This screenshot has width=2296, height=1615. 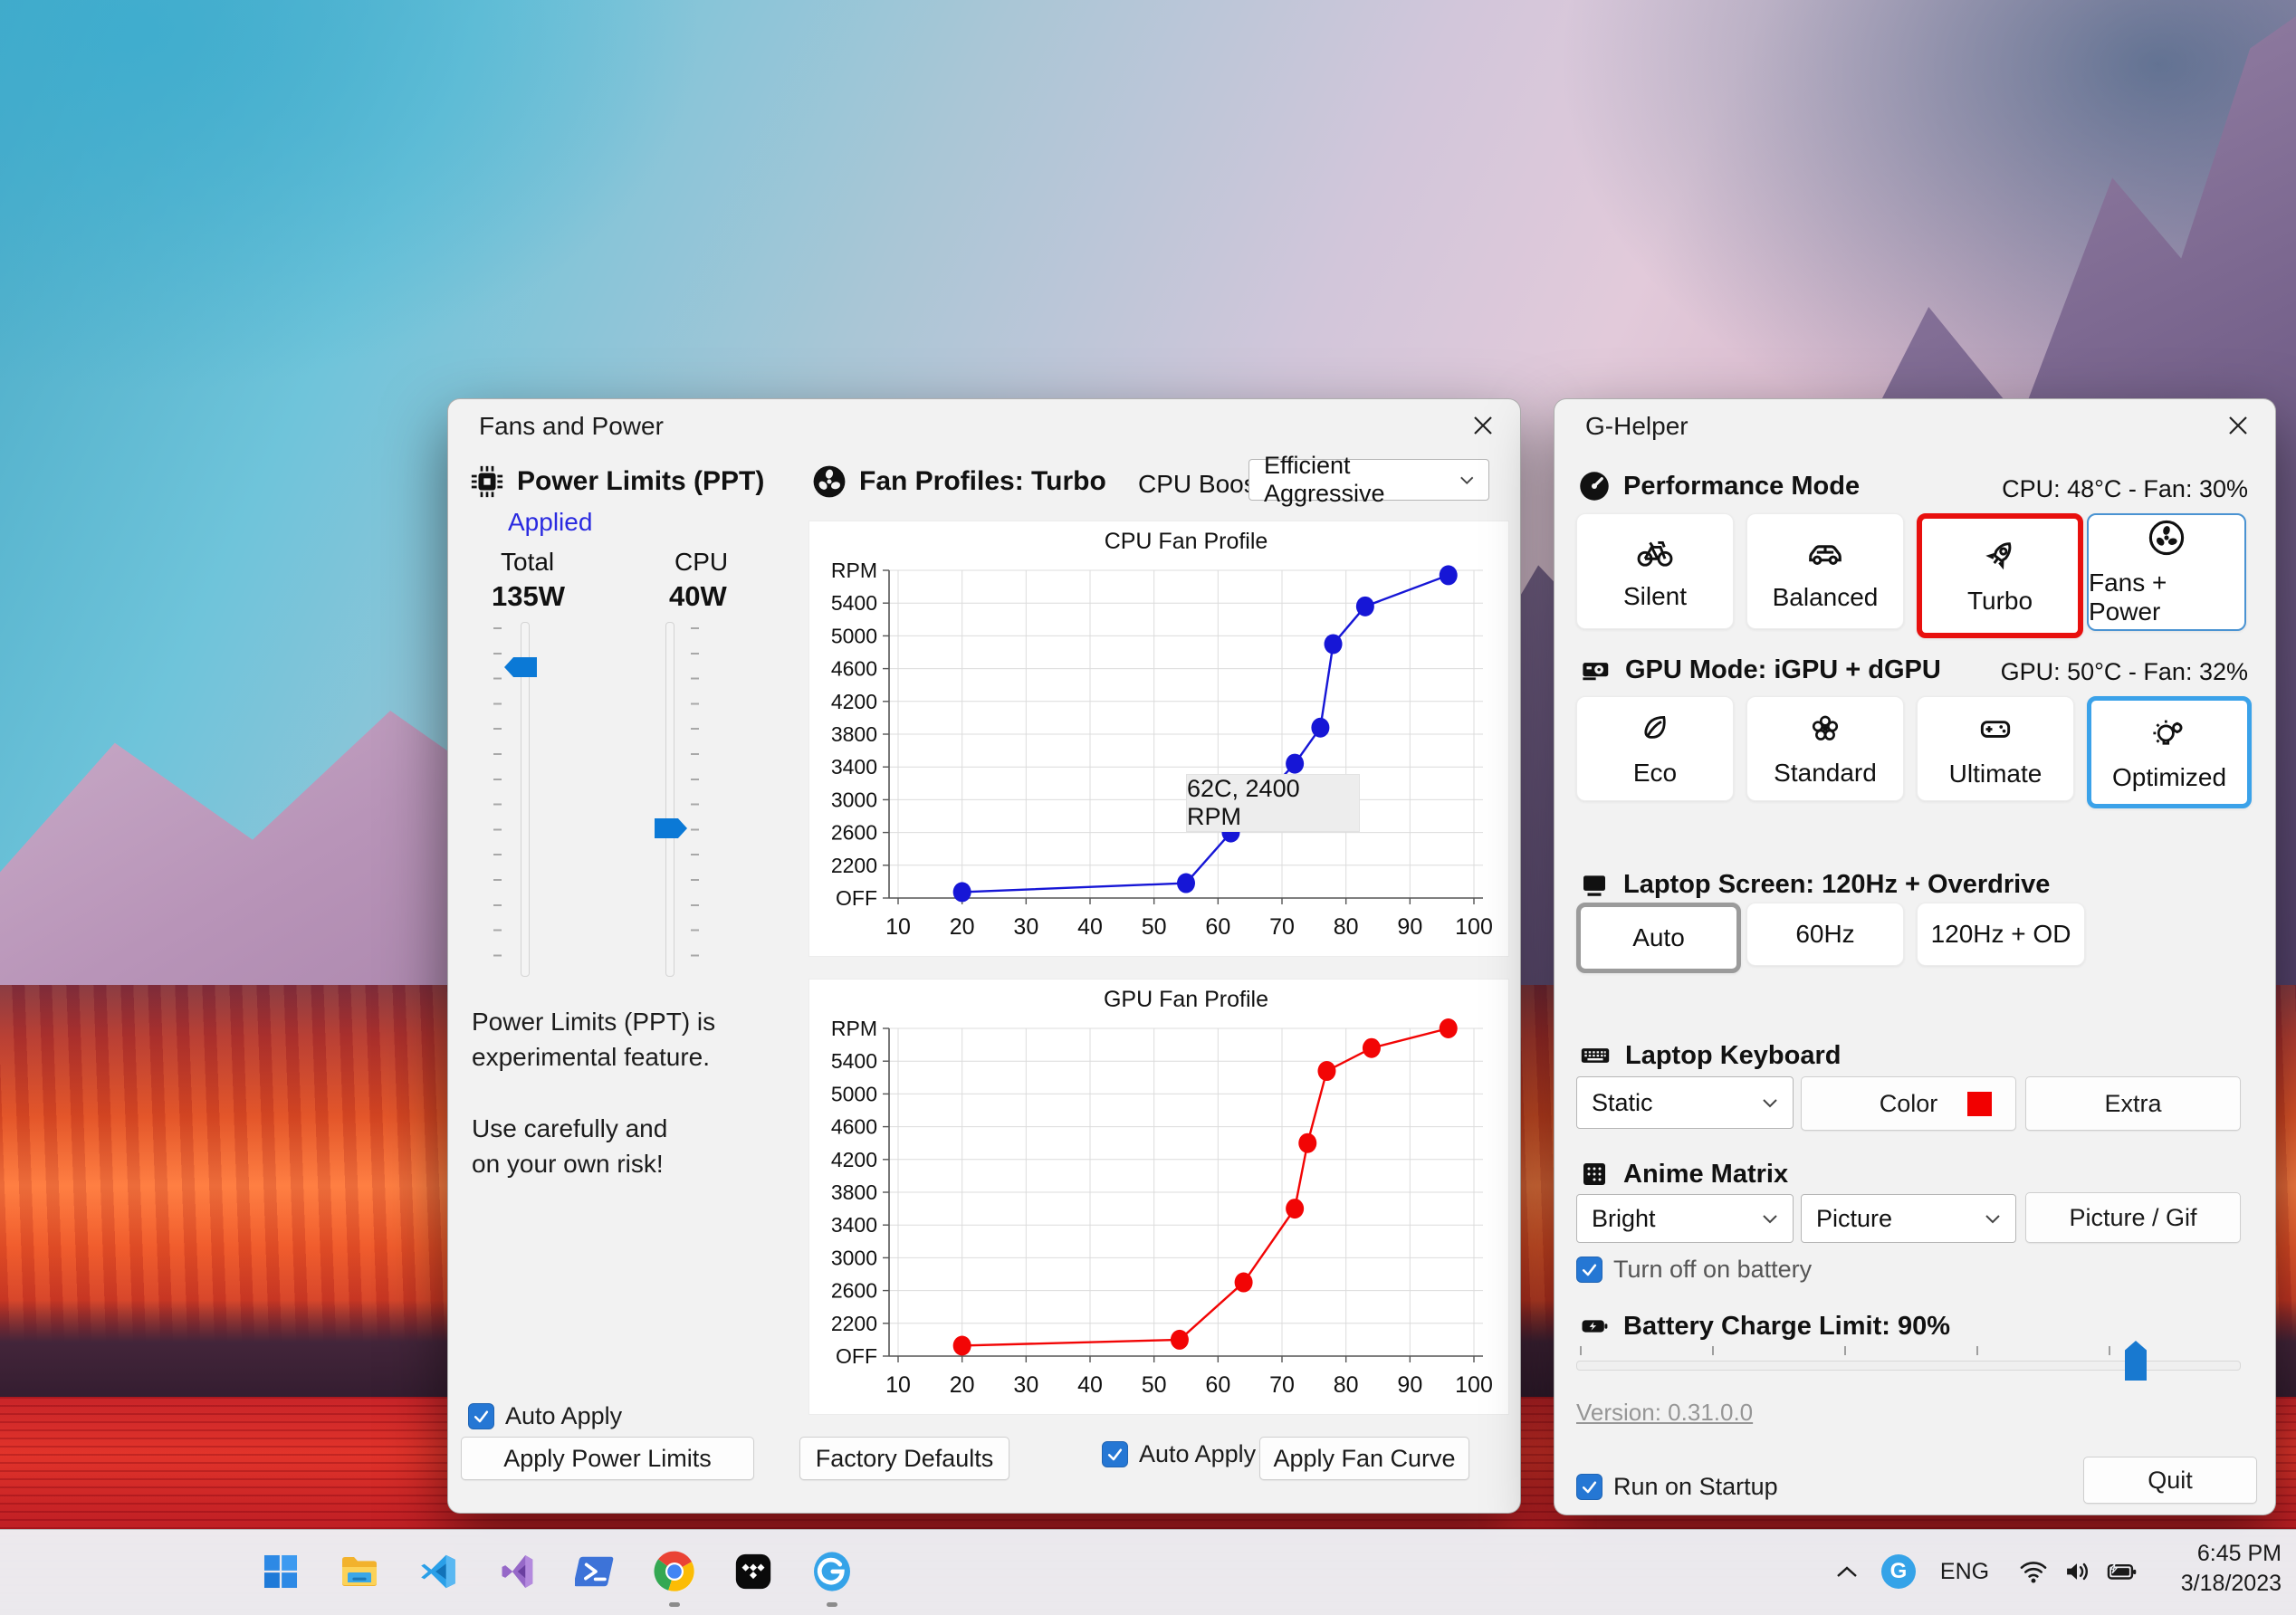 I want to click on svg-text: 30, so click(x=1025, y=927).